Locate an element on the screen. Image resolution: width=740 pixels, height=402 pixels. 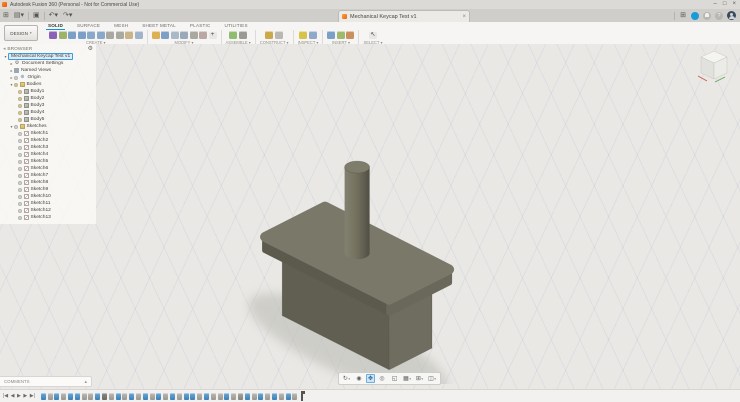
split-body-icon is located at coordinates (203, 34).